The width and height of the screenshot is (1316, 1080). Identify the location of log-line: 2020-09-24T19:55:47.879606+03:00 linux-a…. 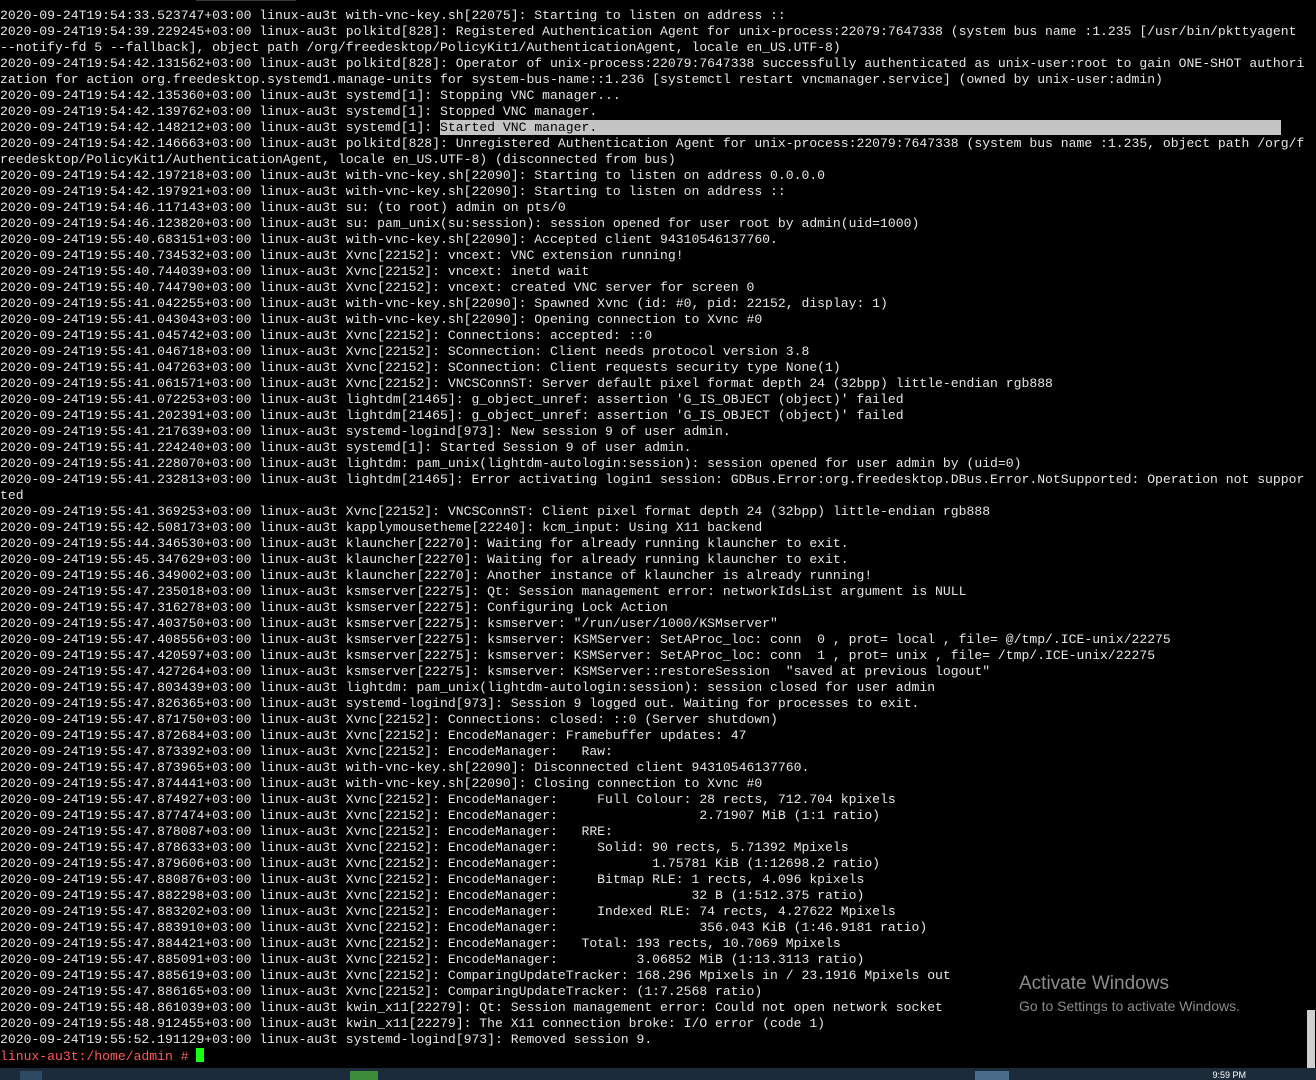
(440, 863).